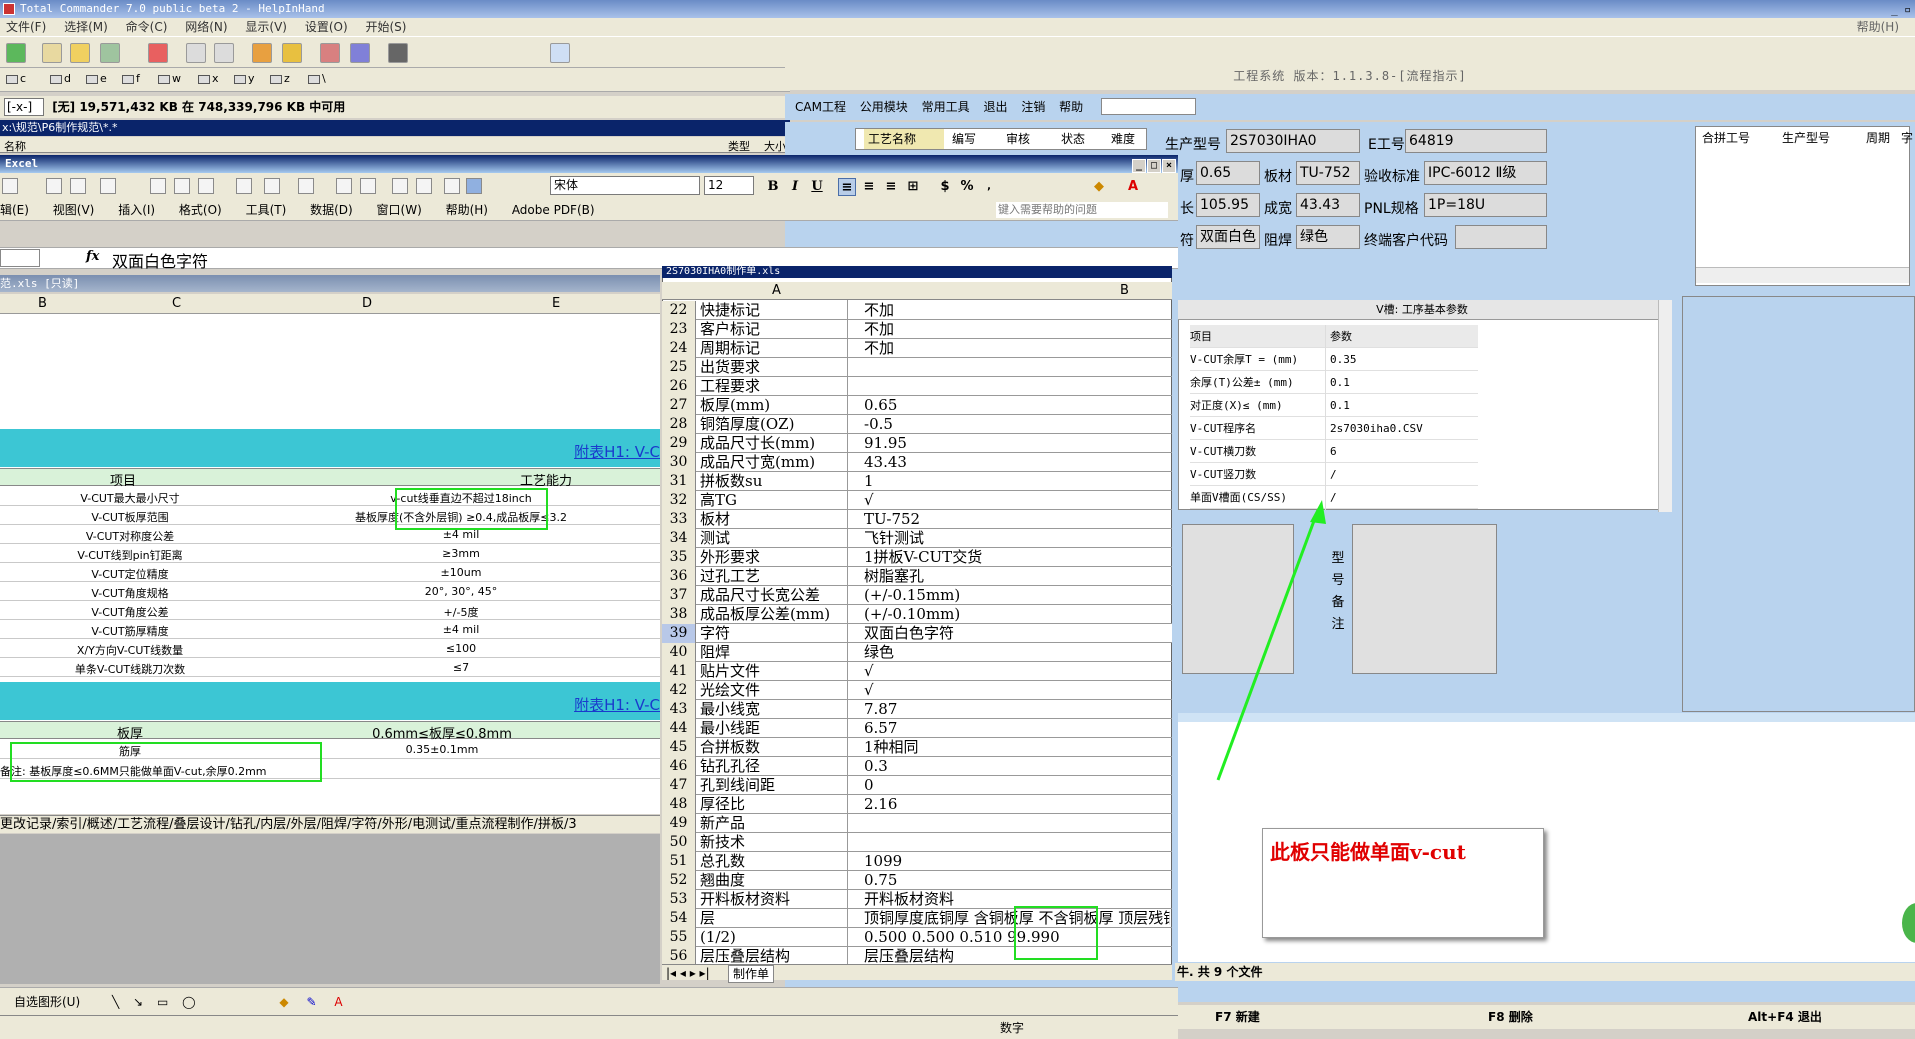  Describe the element at coordinates (779, 329) in the screenshot. I see `cell-a: 客户标记` at that location.